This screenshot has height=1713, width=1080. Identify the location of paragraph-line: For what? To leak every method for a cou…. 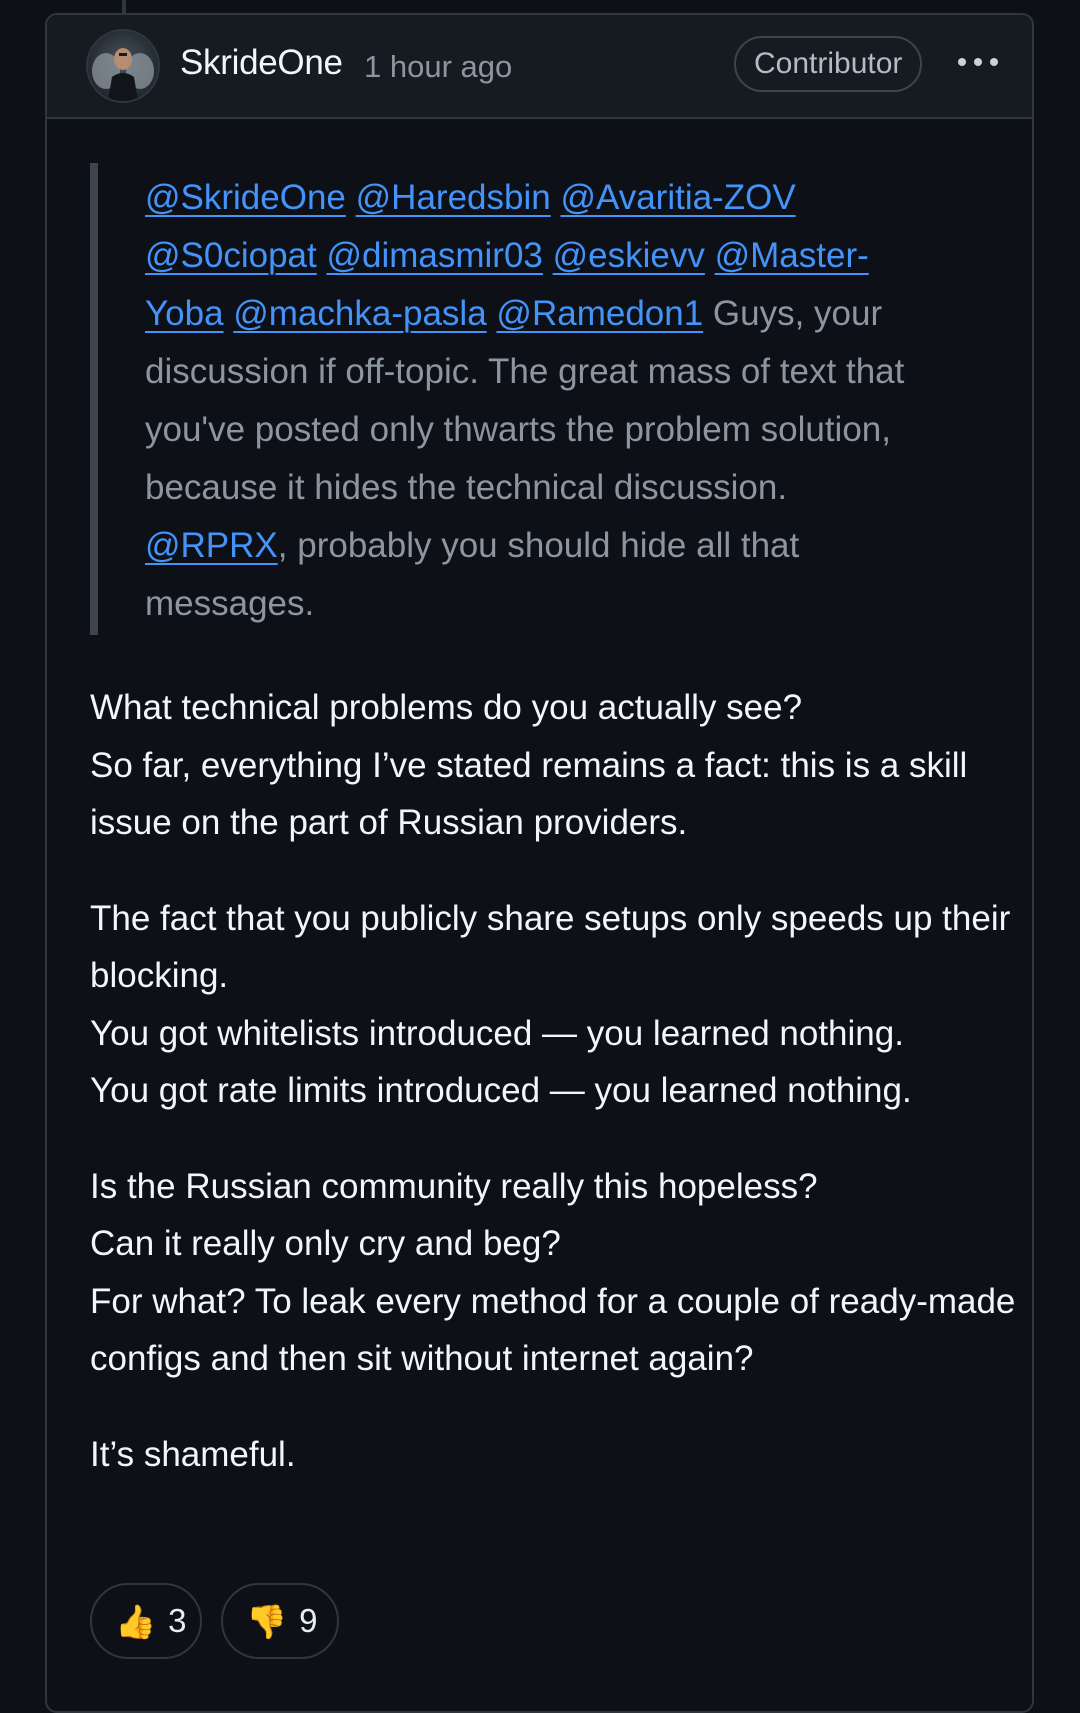
(553, 1330).